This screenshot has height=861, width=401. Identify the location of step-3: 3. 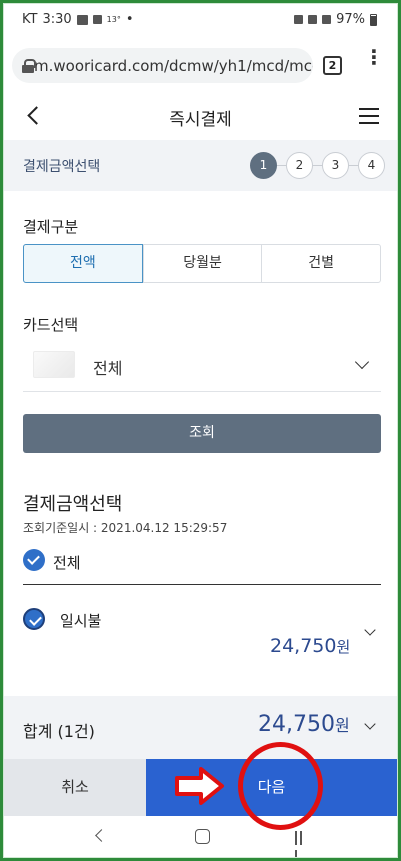
(335, 165).